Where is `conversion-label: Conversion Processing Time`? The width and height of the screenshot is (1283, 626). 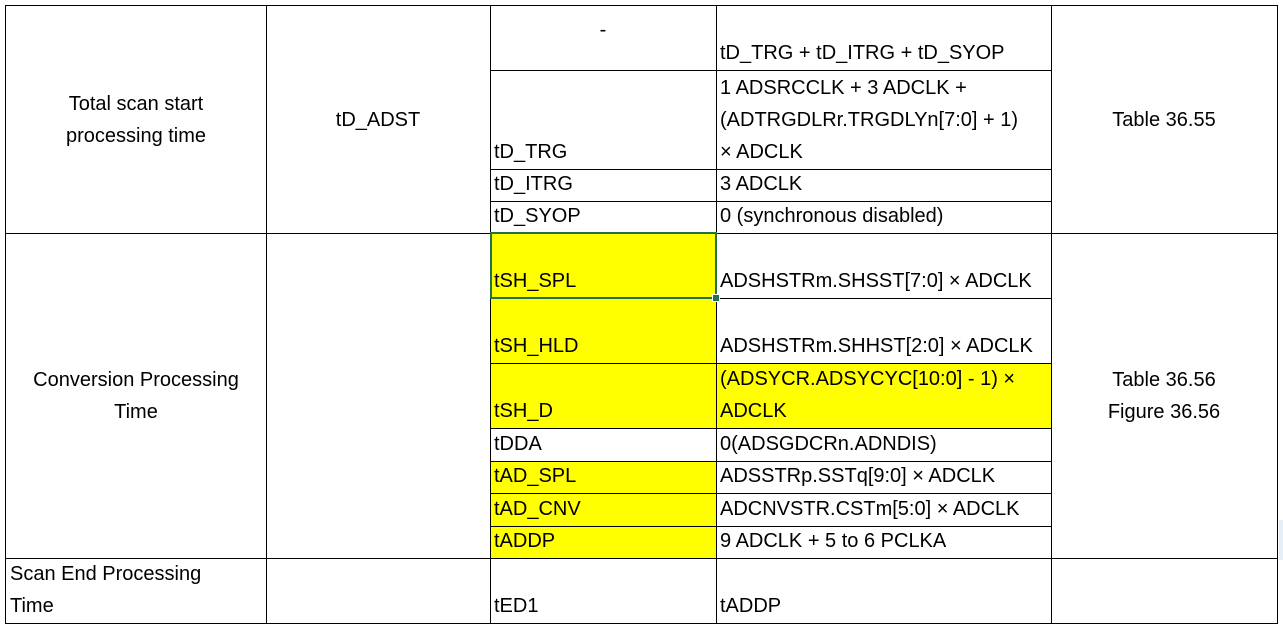
conversion-label: Conversion Processing Time is located at coordinates (136, 395).